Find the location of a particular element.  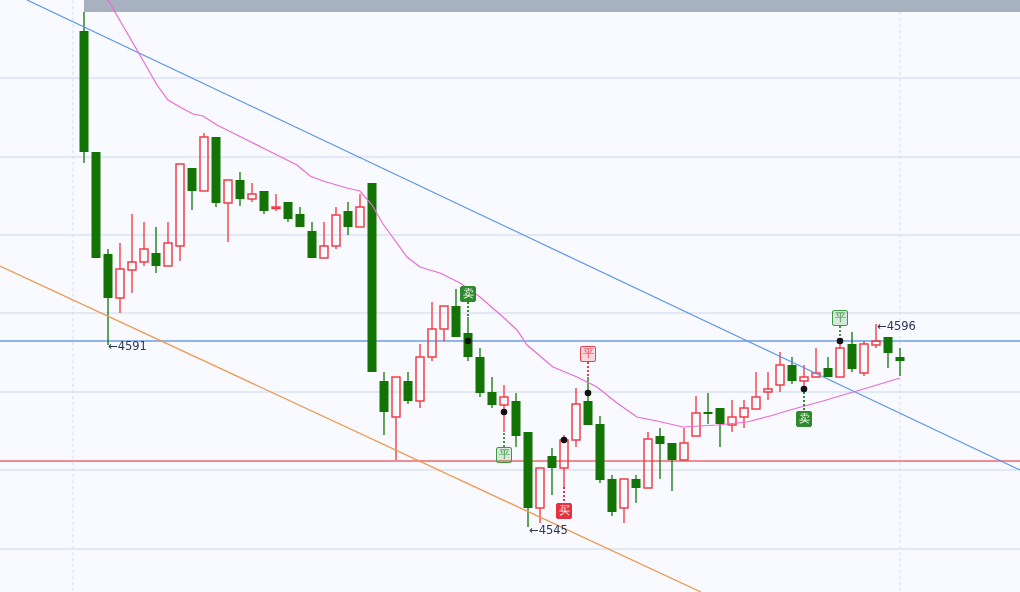

signal-marker: 买 is located at coordinates (564, 511).